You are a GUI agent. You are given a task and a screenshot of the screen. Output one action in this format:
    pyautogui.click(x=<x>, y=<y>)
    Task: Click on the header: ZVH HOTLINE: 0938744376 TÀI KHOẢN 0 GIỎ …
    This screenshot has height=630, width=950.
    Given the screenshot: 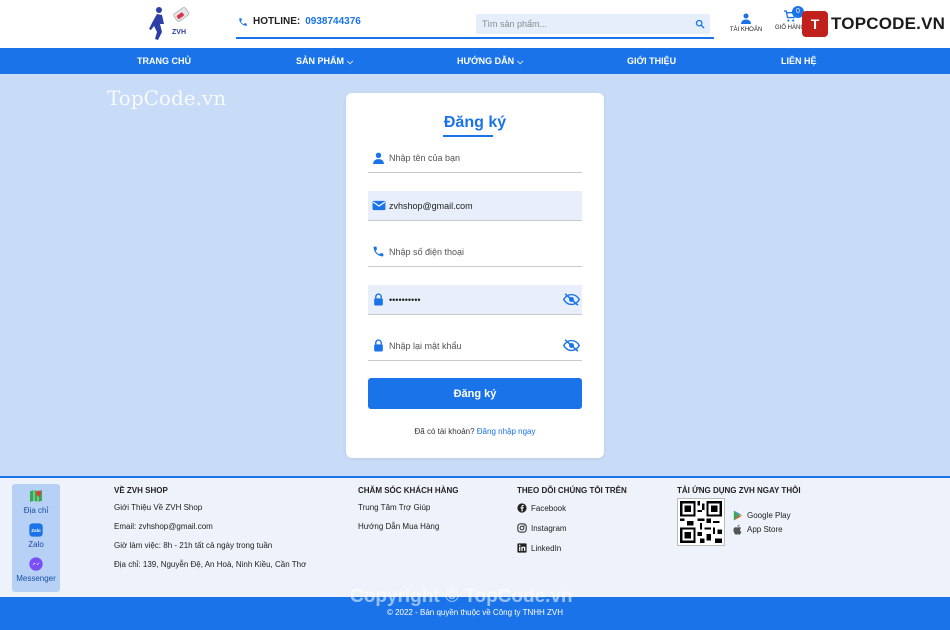 What is the action you would take?
    pyautogui.click(x=475, y=24)
    